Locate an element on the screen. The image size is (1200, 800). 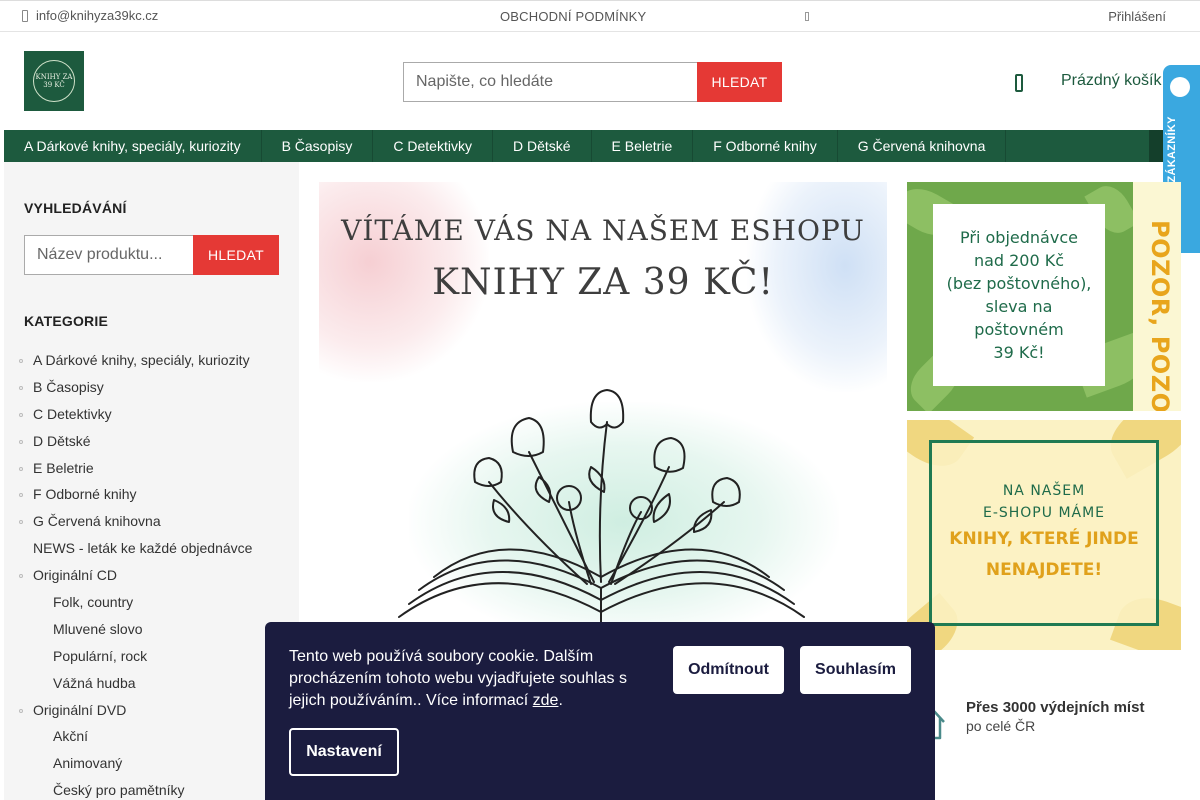
search-input is located at coordinates (550, 82).